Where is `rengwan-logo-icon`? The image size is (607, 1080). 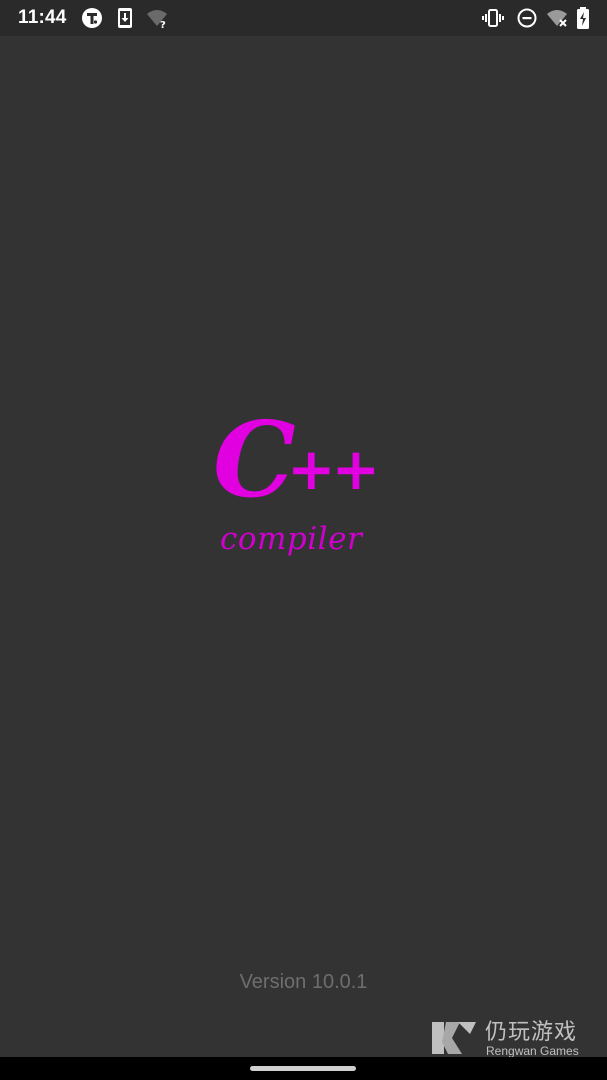 rengwan-logo-icon is located at coordinates (454, 1038).